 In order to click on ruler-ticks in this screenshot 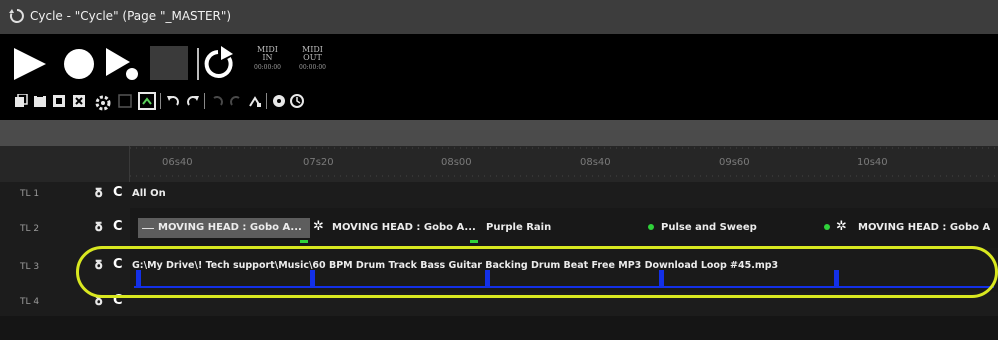, I will do `click(564, 162)`.